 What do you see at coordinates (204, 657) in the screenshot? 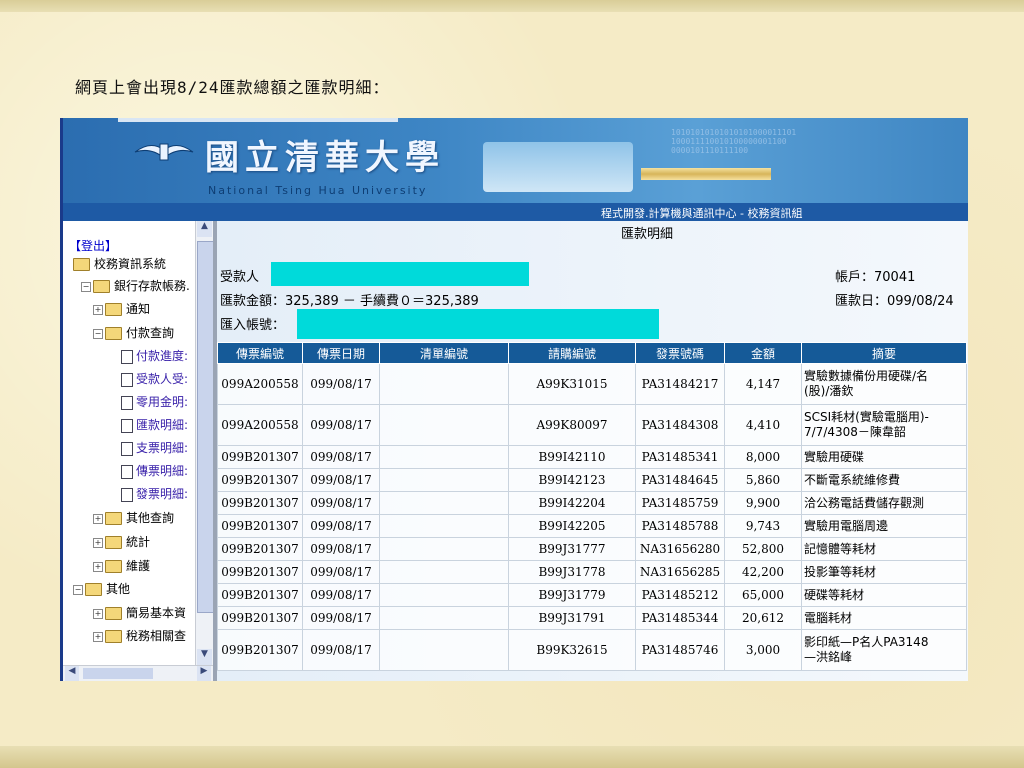
I see `scroll-down-icon: ▼` at bounding box center [204, 657].